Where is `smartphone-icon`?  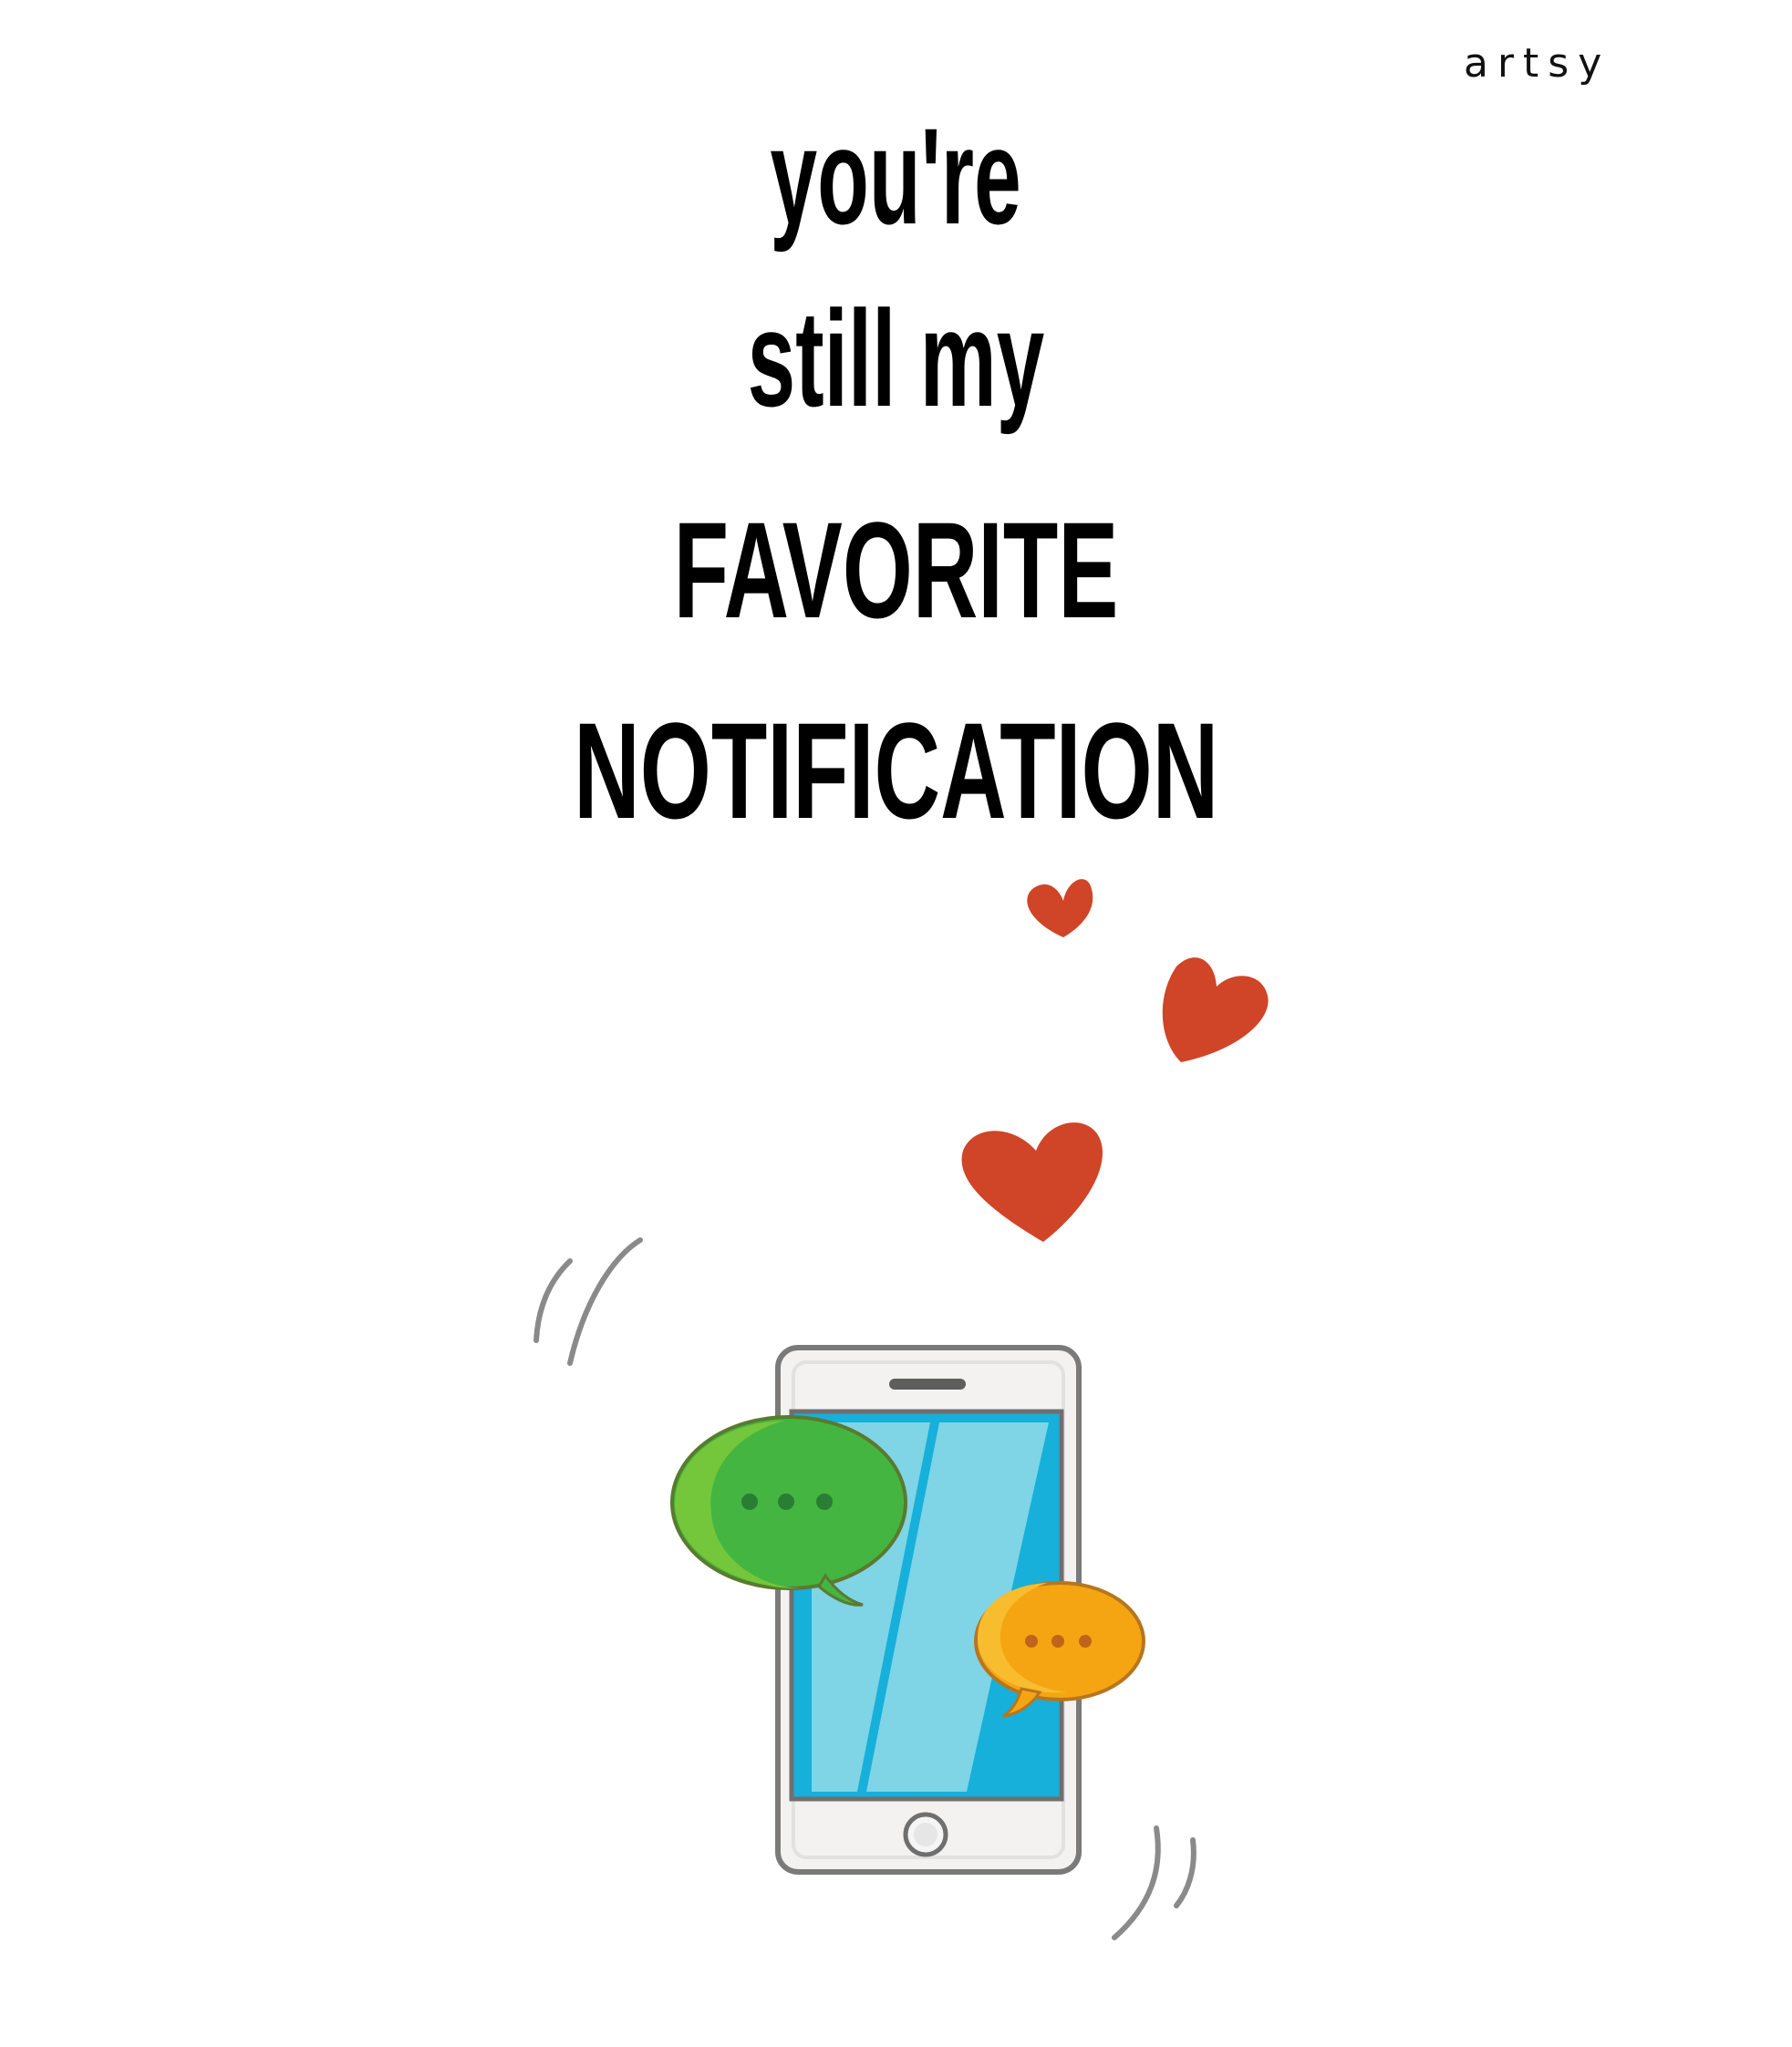
smartphone-icon is located at coordinates (929, 1610).